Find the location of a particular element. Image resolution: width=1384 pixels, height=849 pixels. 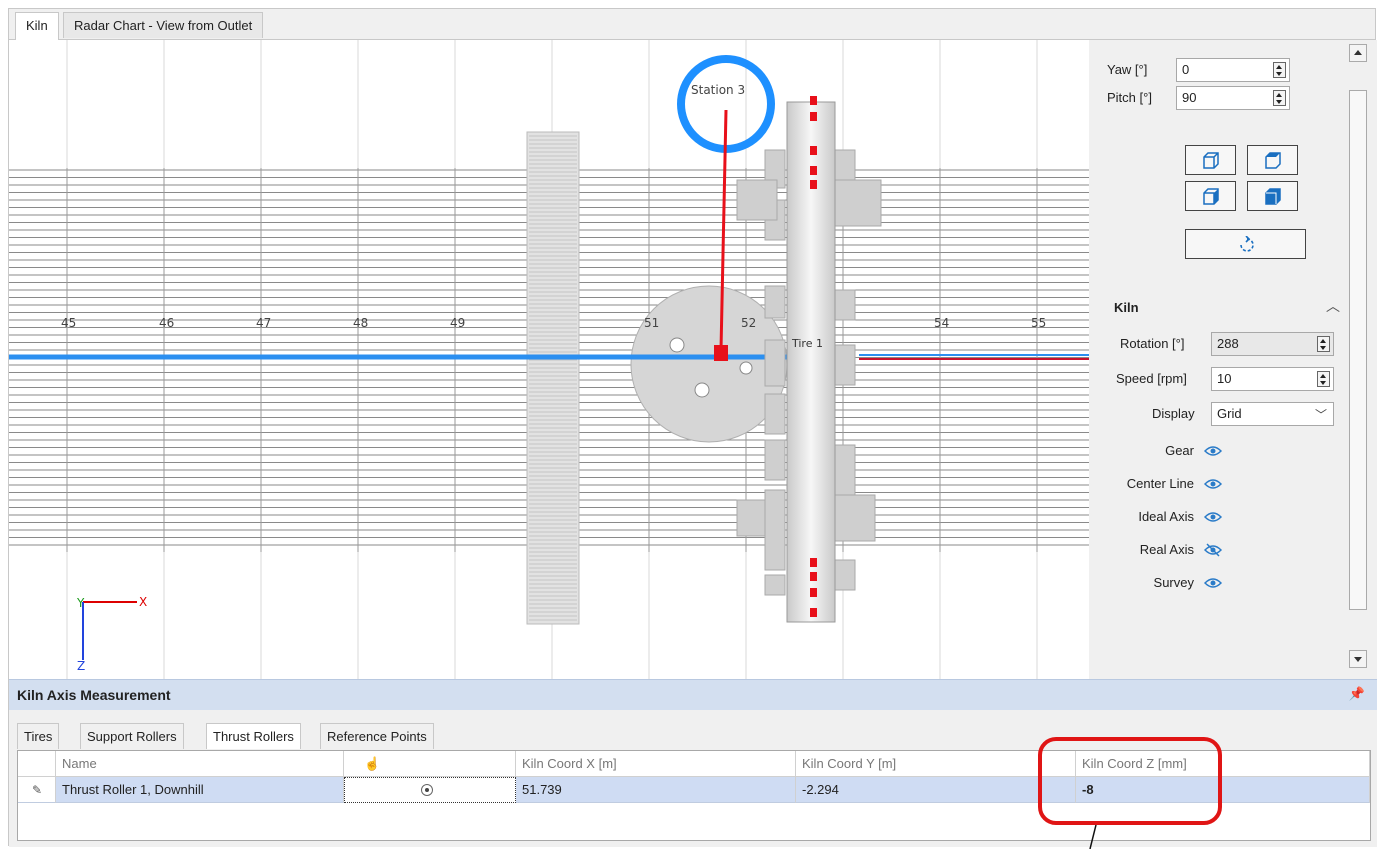

visibility-label: Gear is located at coordinates (1179, 450).